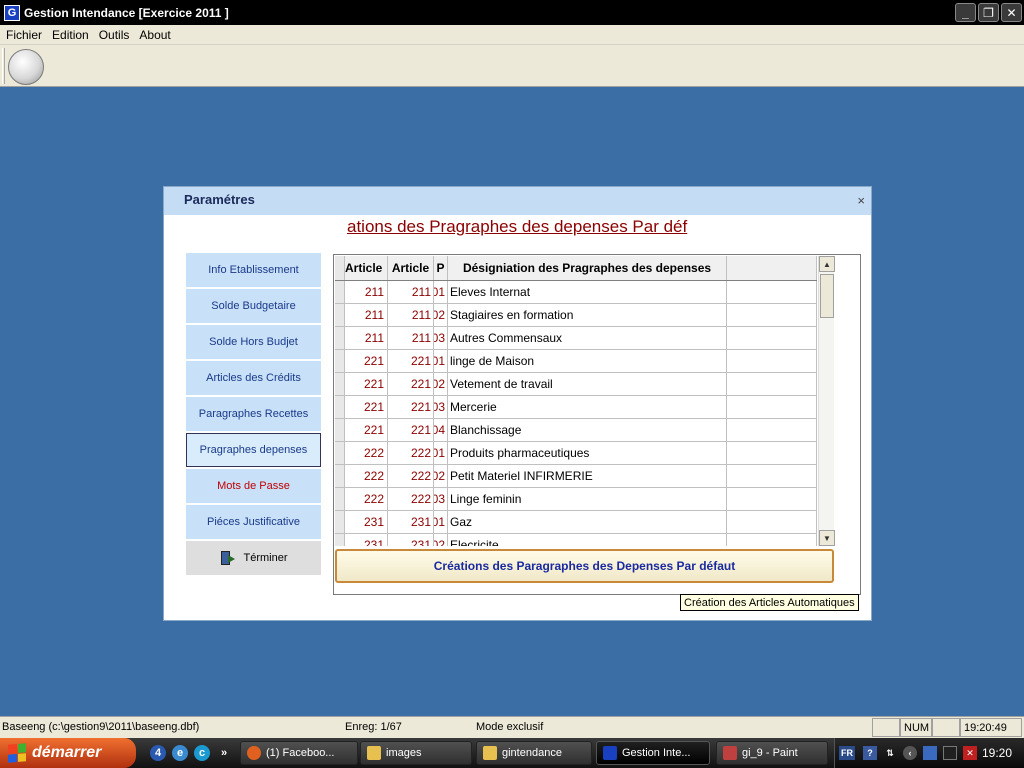 The height and width of the screenshot is (768, 1024). I want to click on restore-button: ❐, so click(988, 12).